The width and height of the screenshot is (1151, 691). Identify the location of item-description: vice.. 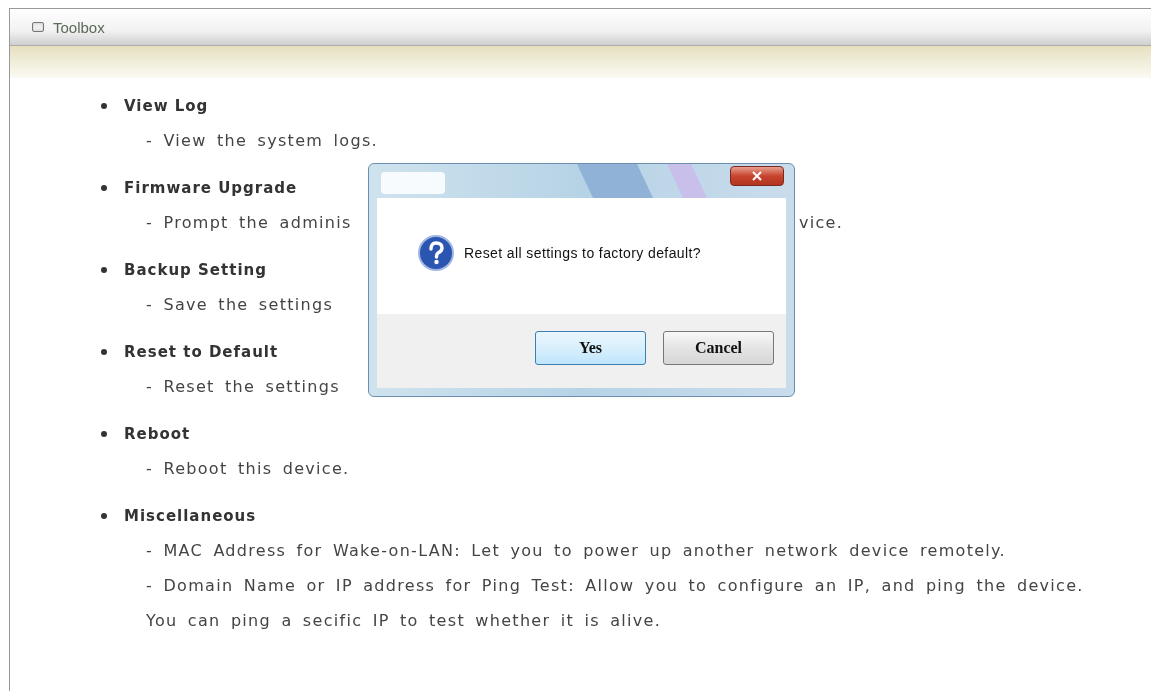
(821, 222).